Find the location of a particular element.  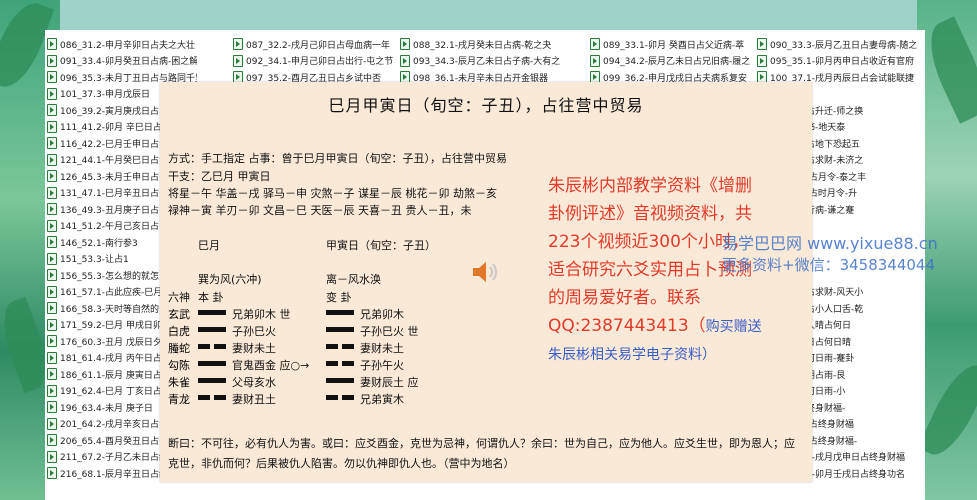

main-gua-header: 本 卦 is located at coordinates (211, 297).